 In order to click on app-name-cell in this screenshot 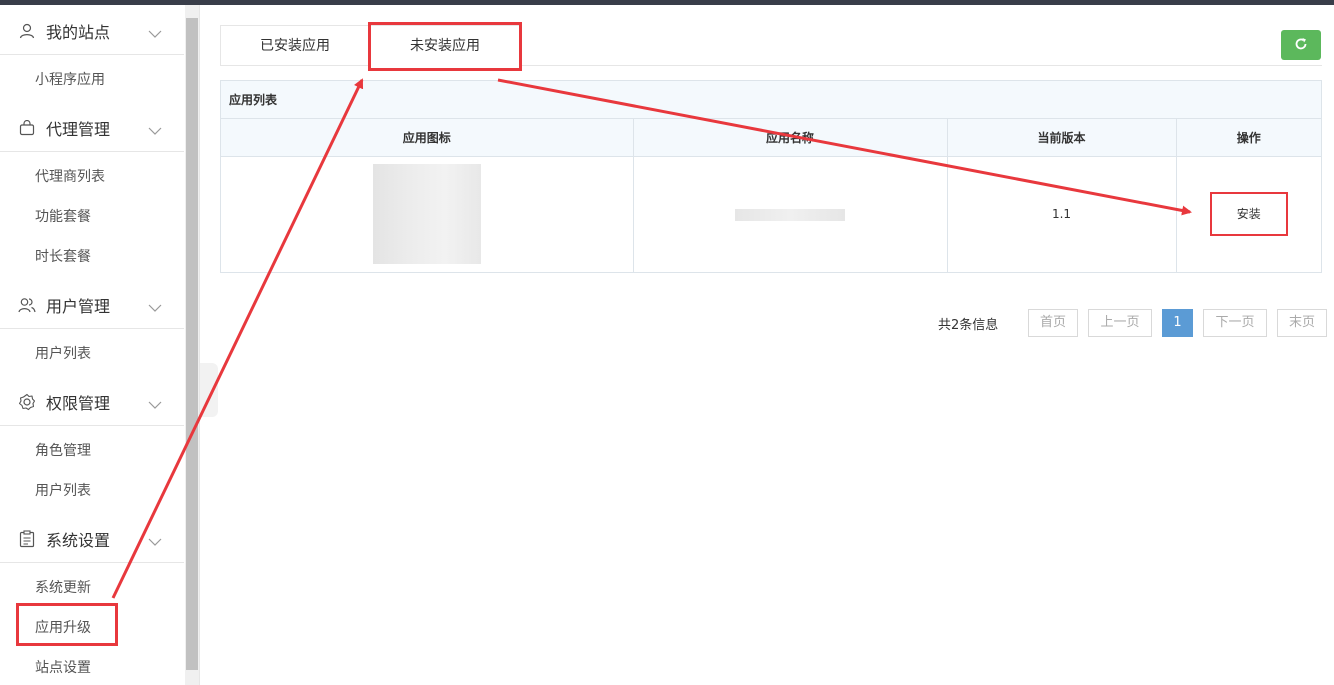, I will do `click(790, 214)`.